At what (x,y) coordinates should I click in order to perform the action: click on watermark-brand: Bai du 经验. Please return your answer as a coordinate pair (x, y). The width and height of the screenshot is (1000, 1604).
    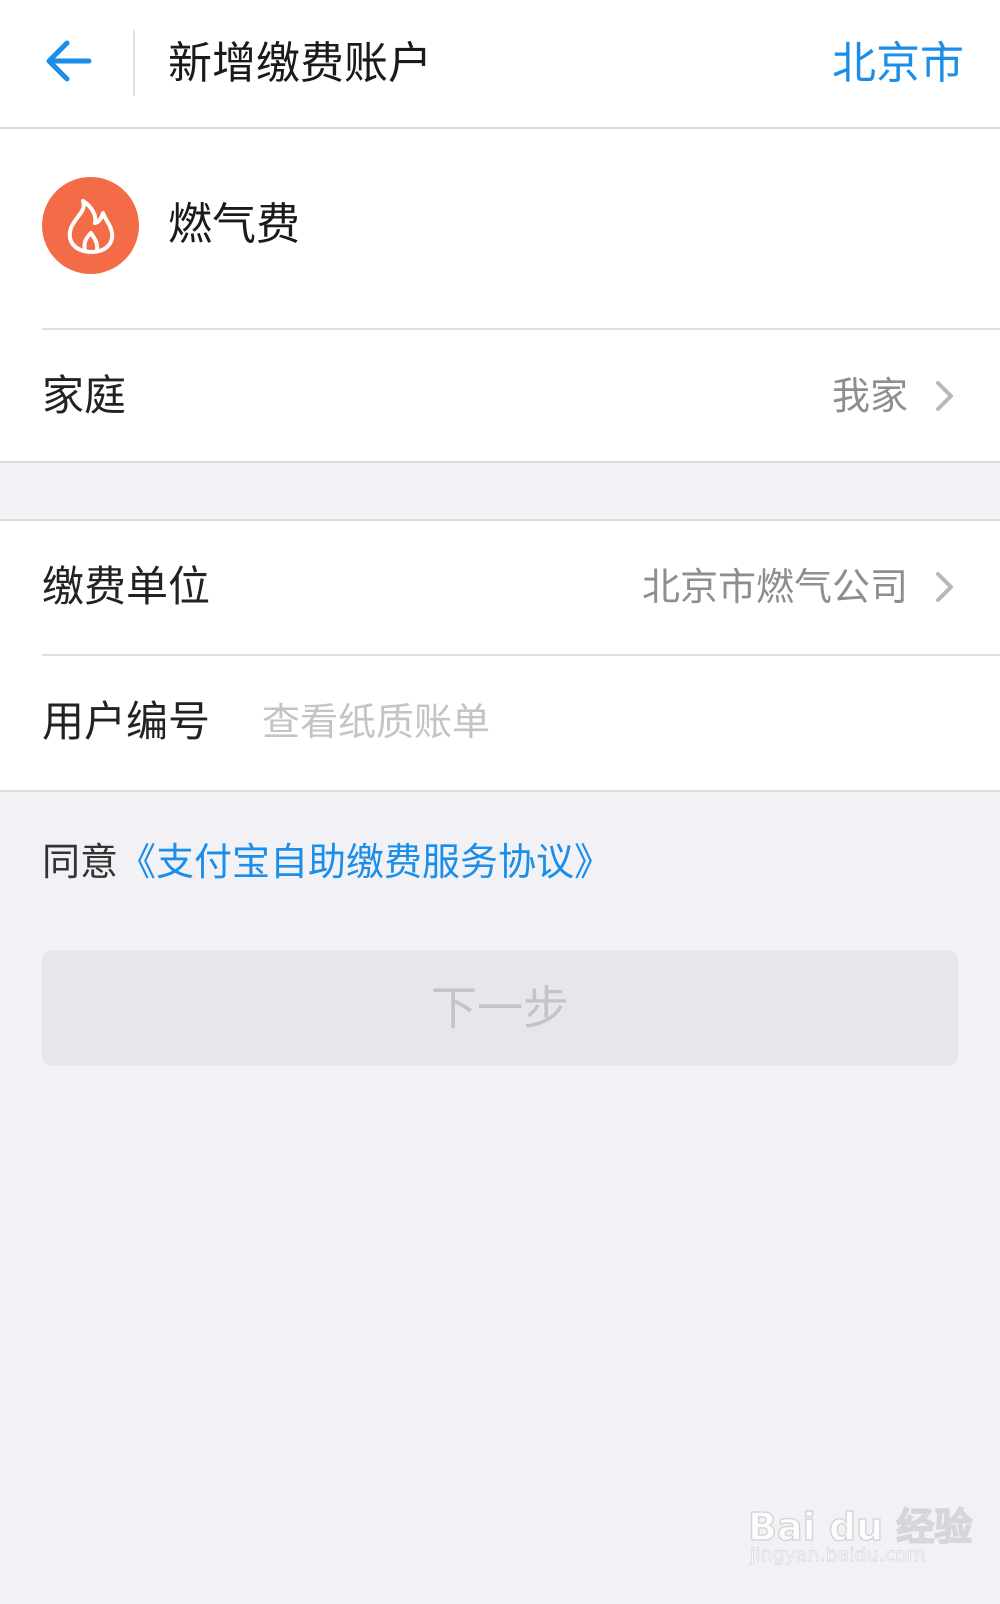
    Looking at the image, I should click on (860, 1527).